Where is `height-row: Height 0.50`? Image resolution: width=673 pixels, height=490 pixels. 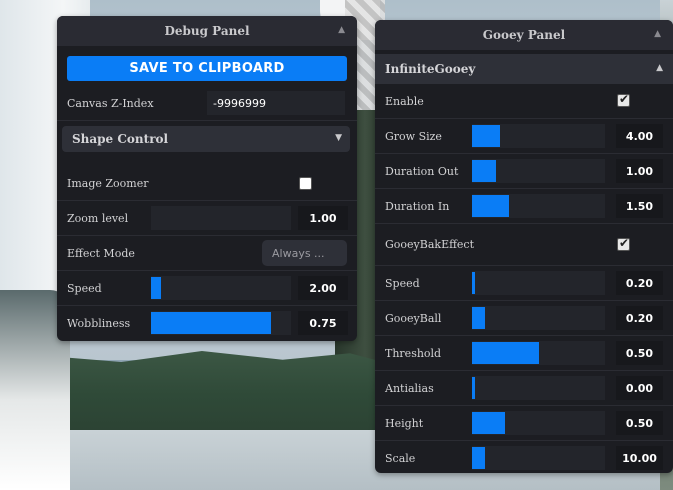 height-row: Height 0.50 is located at coordinates (524, 423).